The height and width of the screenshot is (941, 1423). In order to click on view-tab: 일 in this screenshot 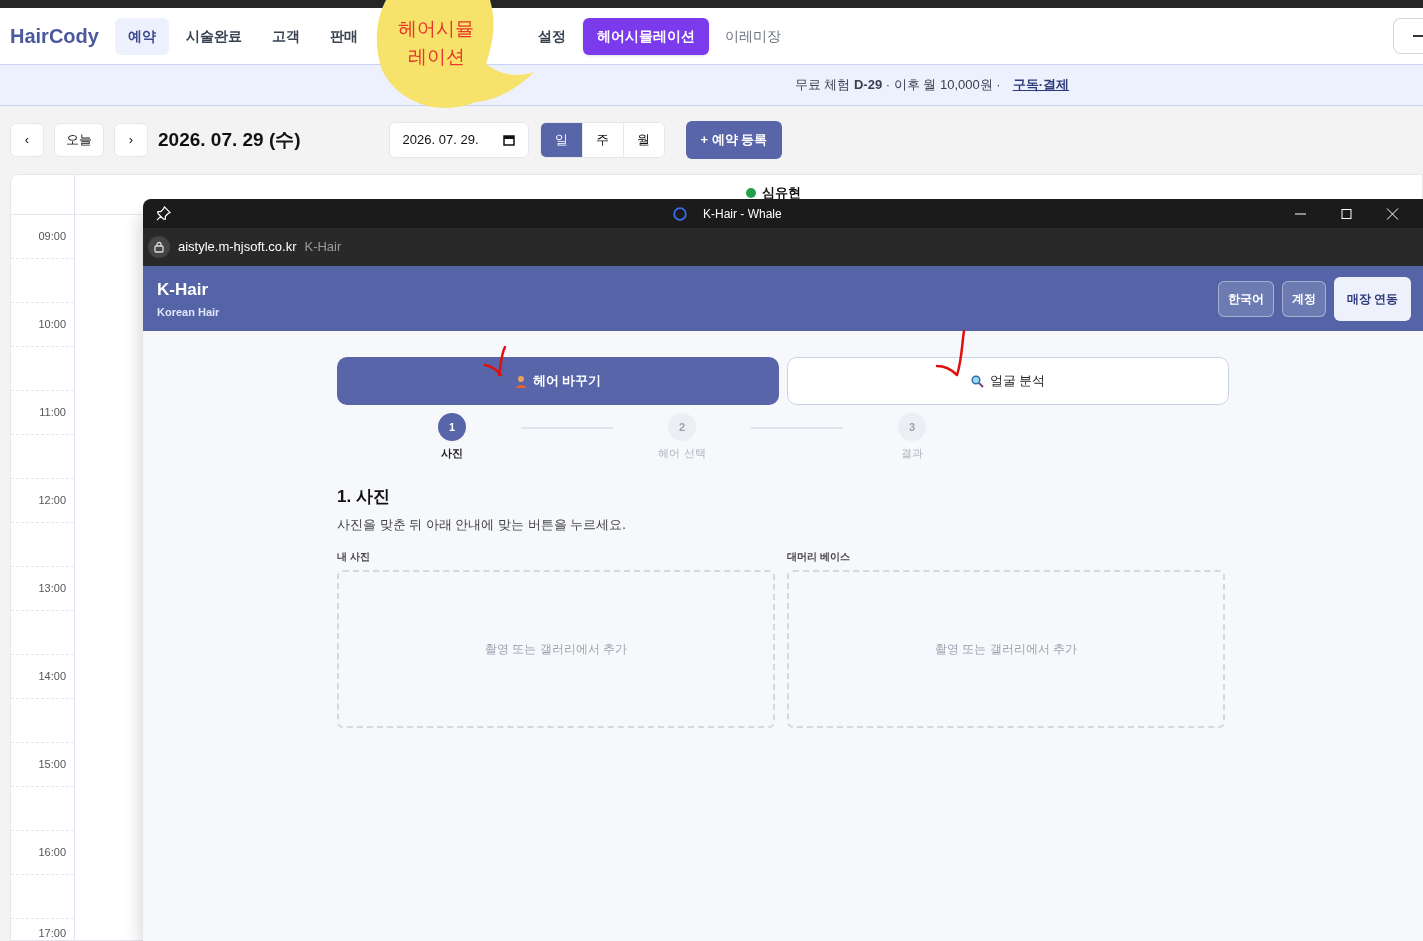, I will do `click(561, 140)`.